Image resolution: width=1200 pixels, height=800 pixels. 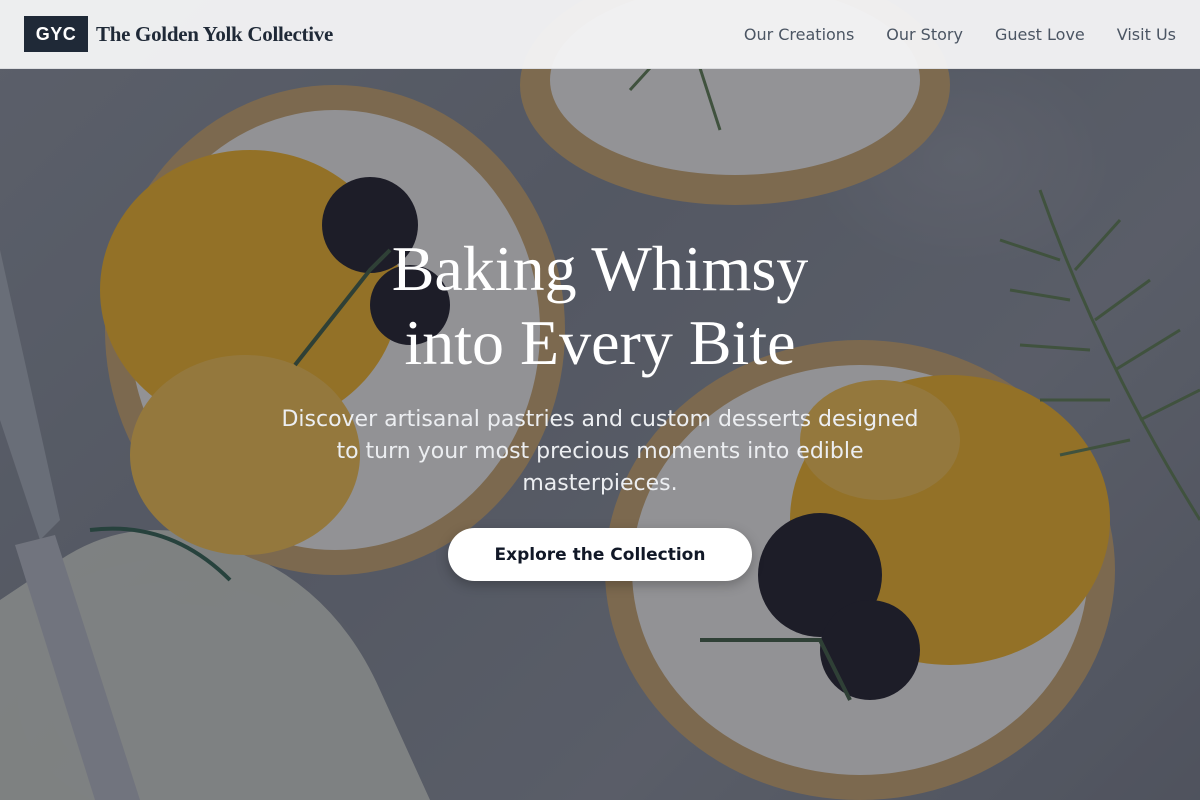 What do you see at coordinates (1040, 34) in the screenshot?
I see `nav-link-guest-love: Guest Love` at bounding box center [1040, 34].